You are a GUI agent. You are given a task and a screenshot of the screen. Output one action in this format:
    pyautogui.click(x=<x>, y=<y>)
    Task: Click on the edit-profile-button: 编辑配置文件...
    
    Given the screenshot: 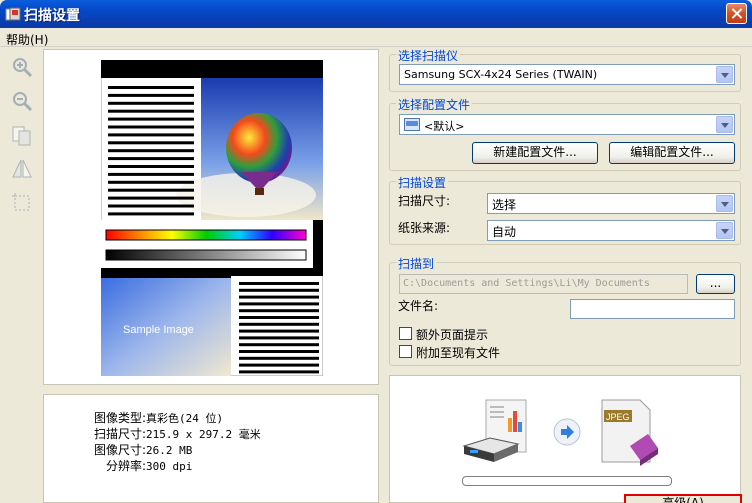 What is the action you would take?
    pyautogui.click(x=672, y=153)
    